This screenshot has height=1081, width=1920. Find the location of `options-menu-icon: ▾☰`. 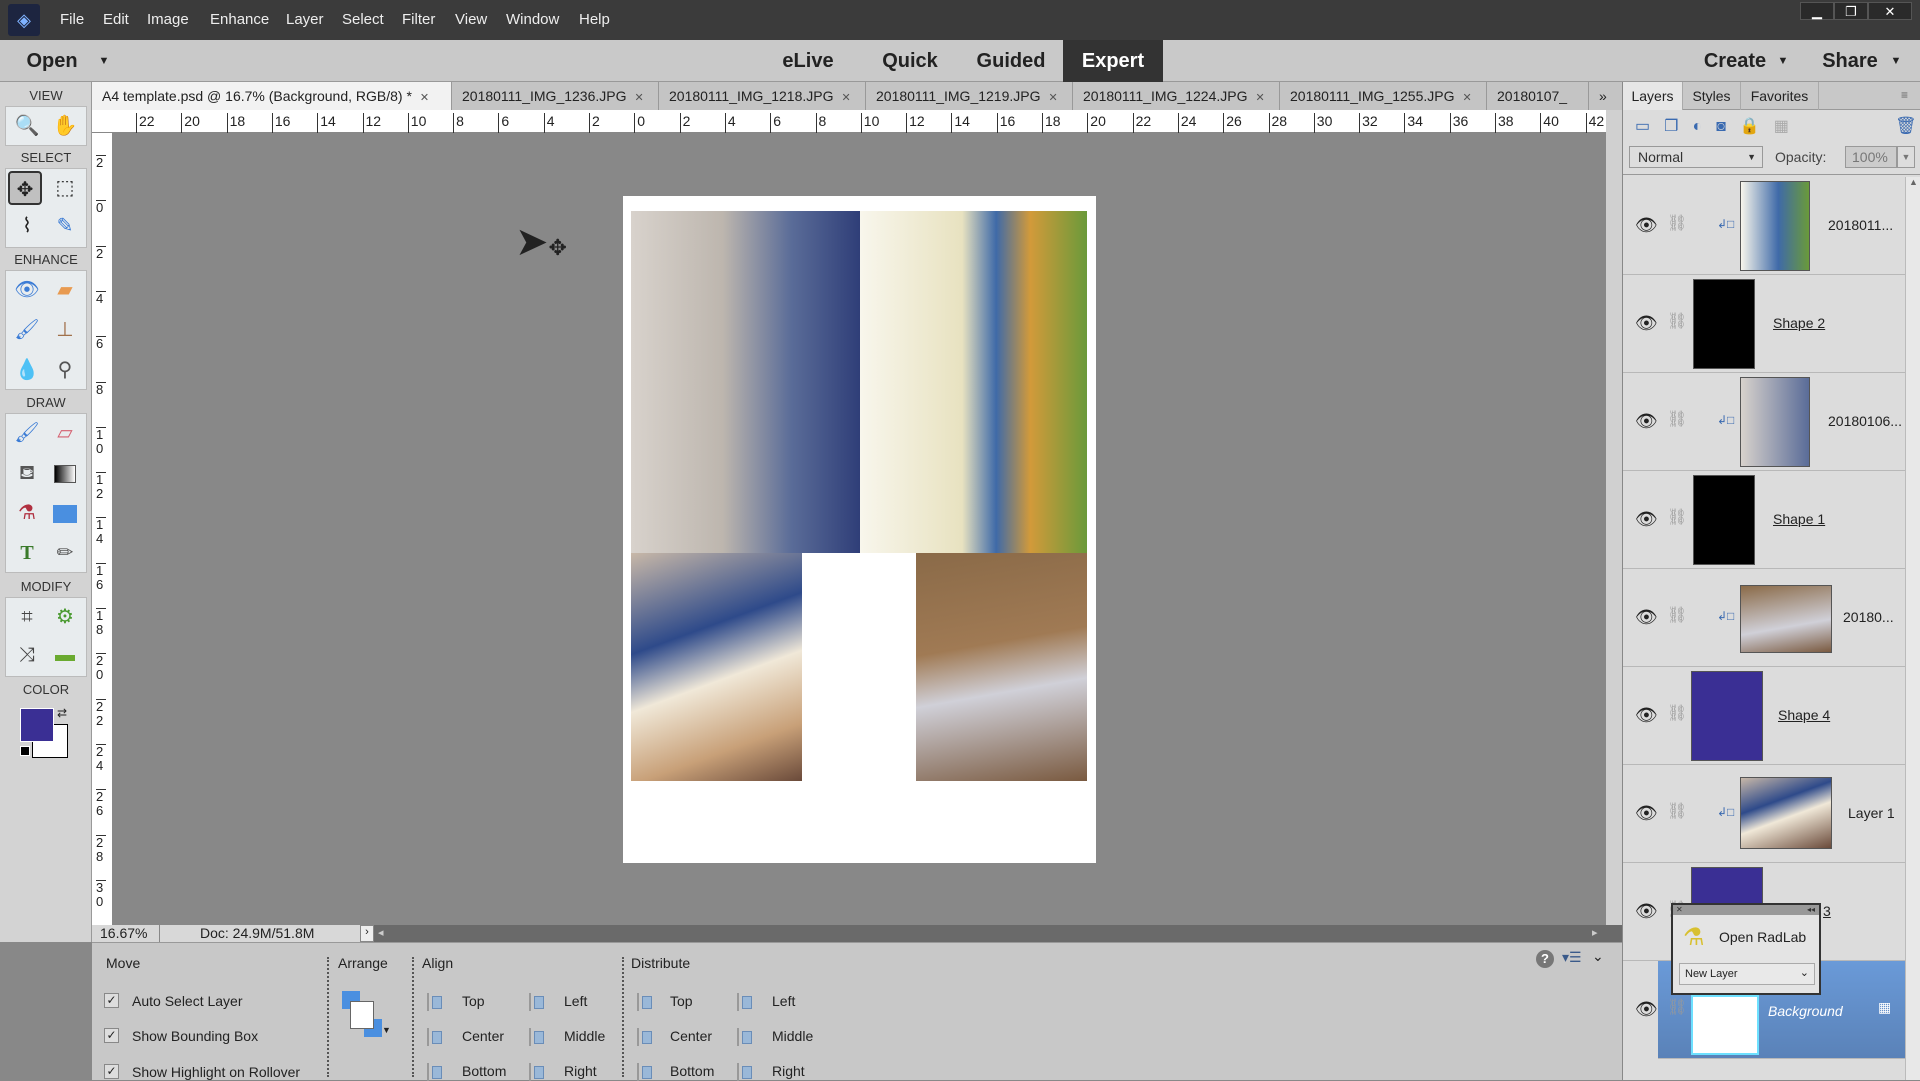

options-menu-icon: ▾☰ is located at coordinates (1572, 957).